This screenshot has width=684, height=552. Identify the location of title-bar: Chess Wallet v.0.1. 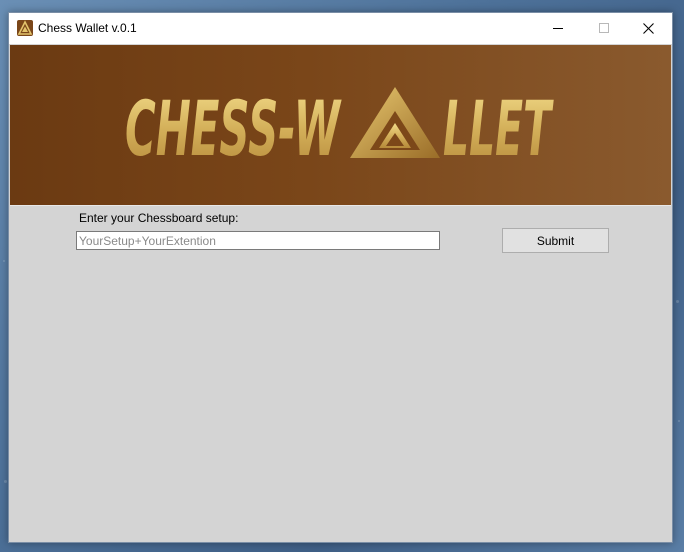
(340, 28).